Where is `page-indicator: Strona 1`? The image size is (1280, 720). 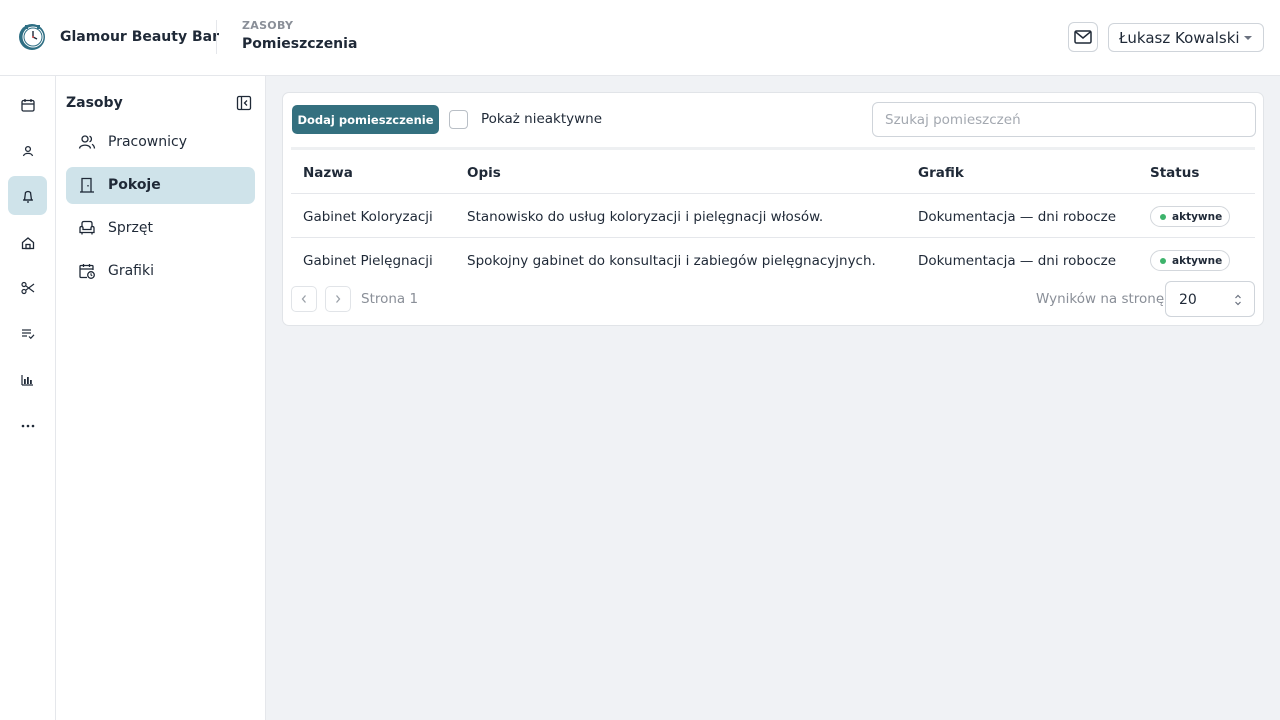
page-indicator: Strona 1 is located at coordinates (390, 299).